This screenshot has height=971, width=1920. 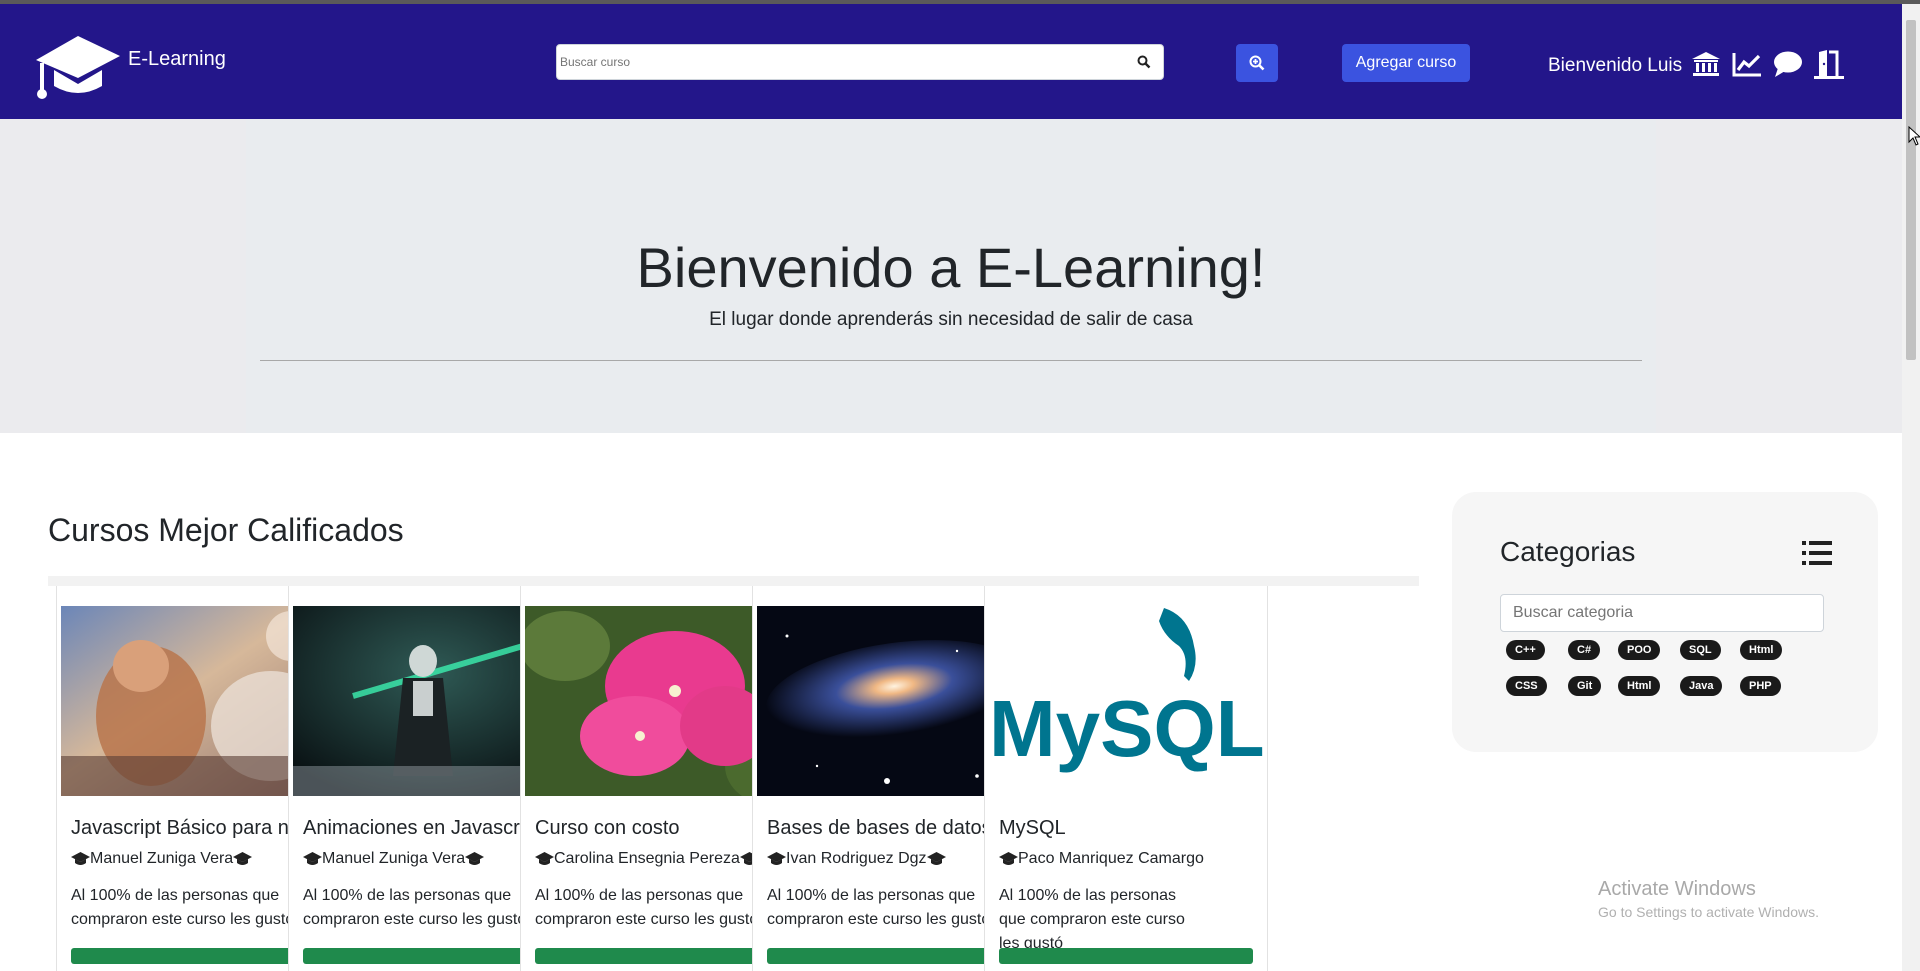 I want to click on course-search-input, so click(x=844, y=62).